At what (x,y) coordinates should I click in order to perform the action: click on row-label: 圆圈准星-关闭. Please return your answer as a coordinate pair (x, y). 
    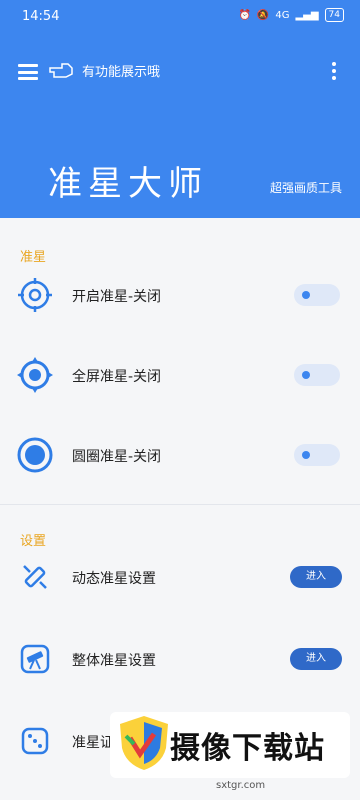
    Looking at the image, I should click on (117, 457).